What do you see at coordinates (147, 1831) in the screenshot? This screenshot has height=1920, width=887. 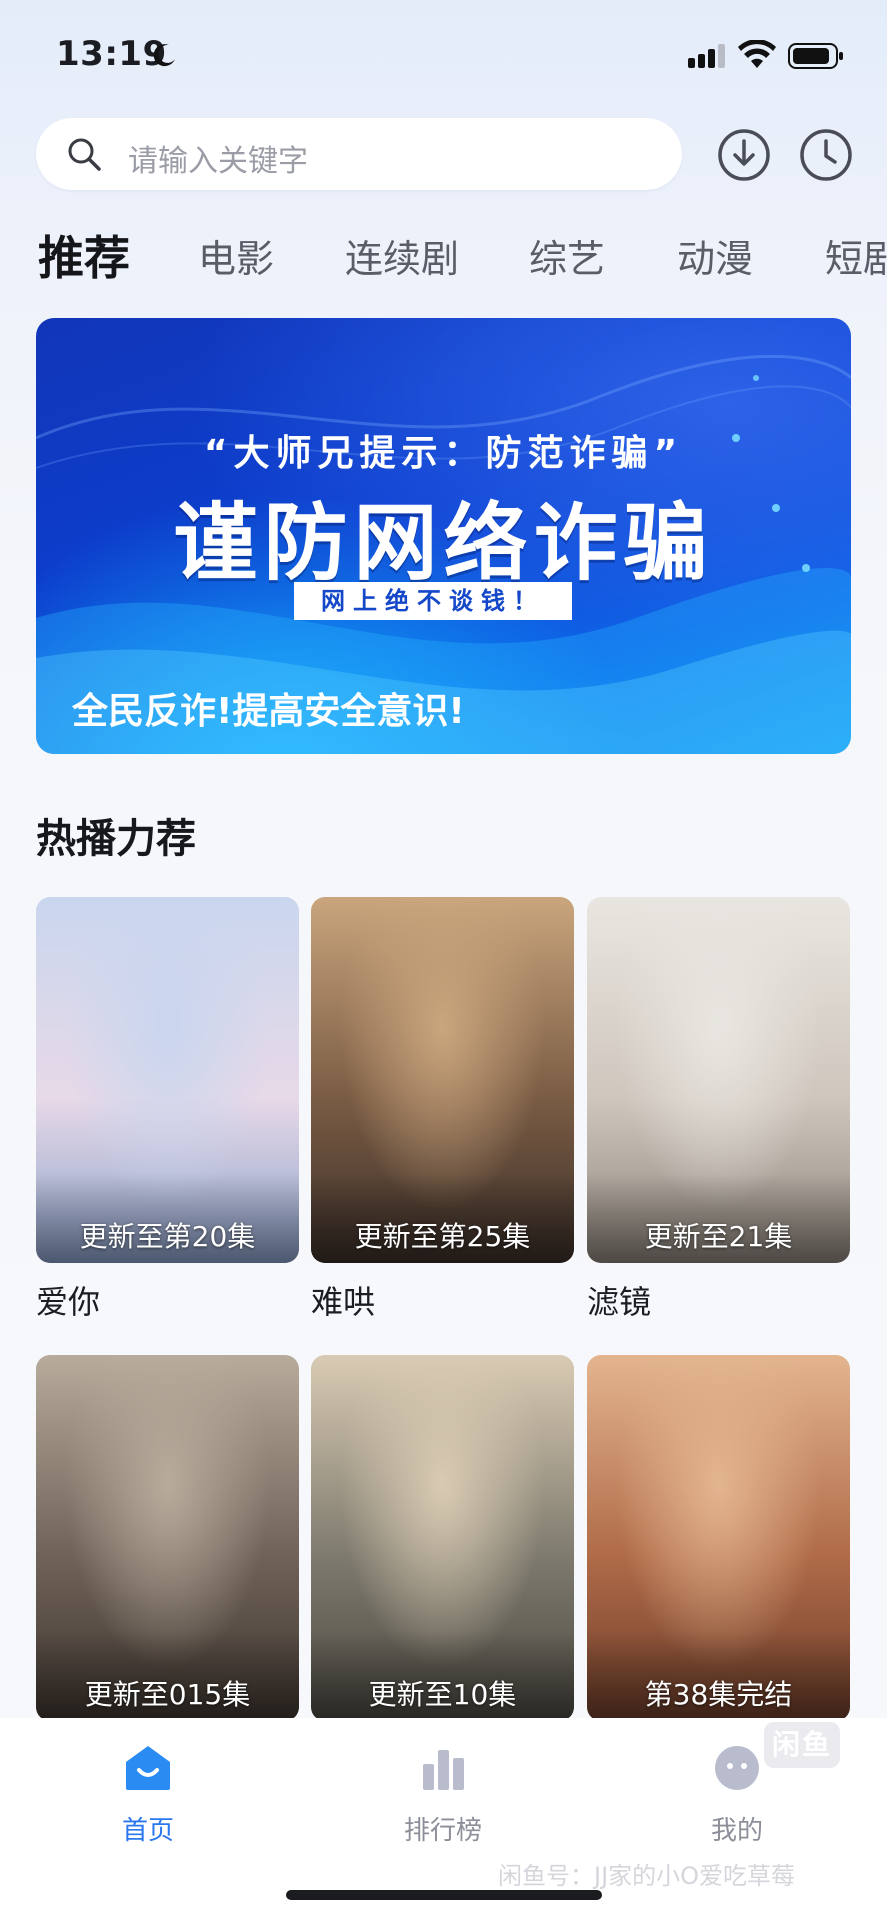 I see `nav-label-home: 首页` at bounding box center [147, 1831].